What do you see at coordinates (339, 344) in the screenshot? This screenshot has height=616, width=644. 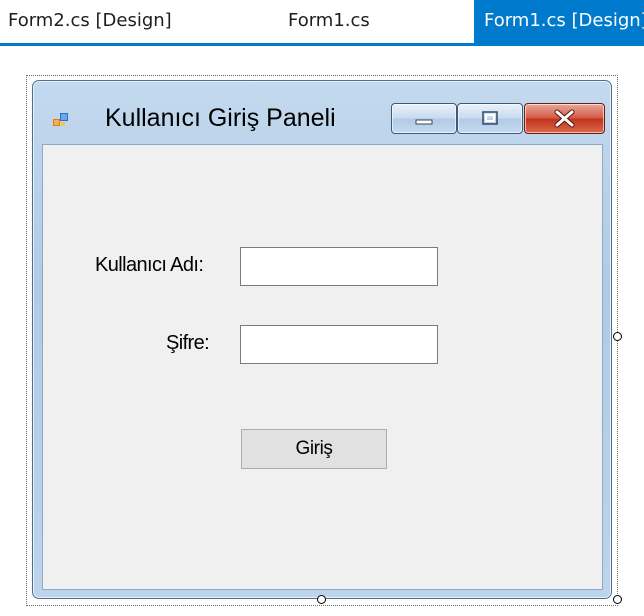 I see `password-input` at bounding box center [339, 344].